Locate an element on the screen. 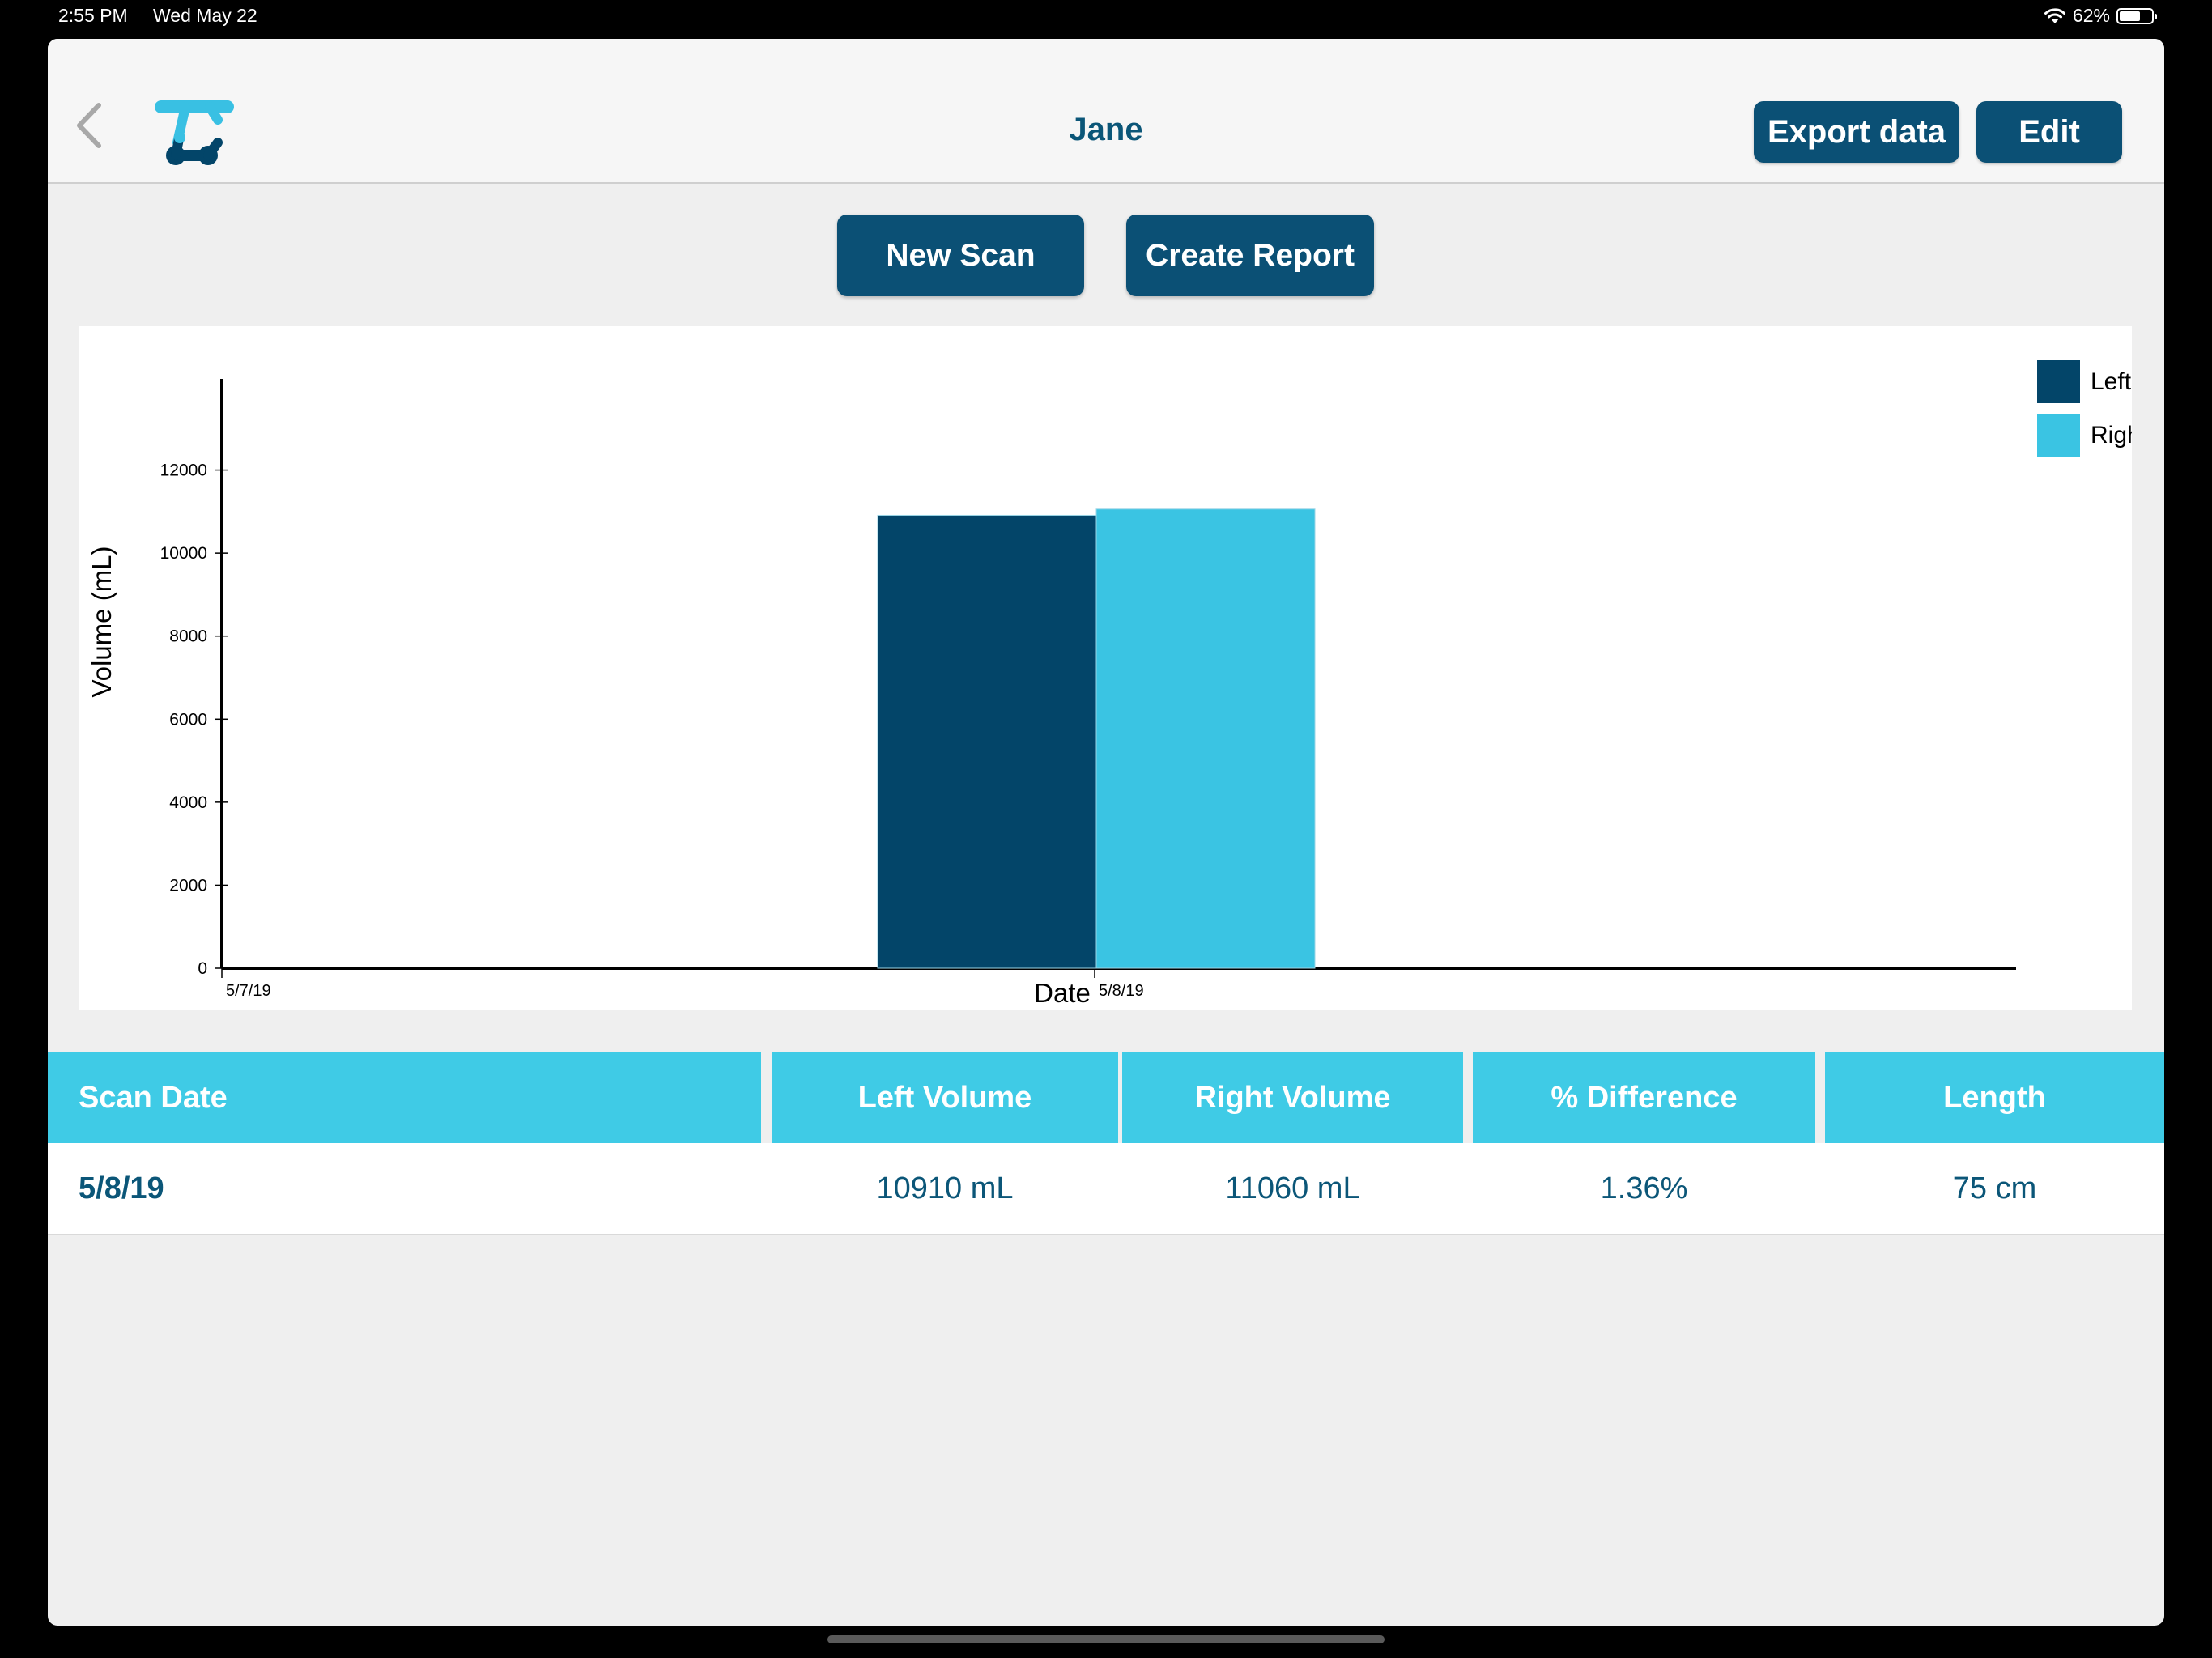 This screenshot has width=2212, height=1658. cell-scan-date: 5/8/19 is located at coordinates (122, 1188).